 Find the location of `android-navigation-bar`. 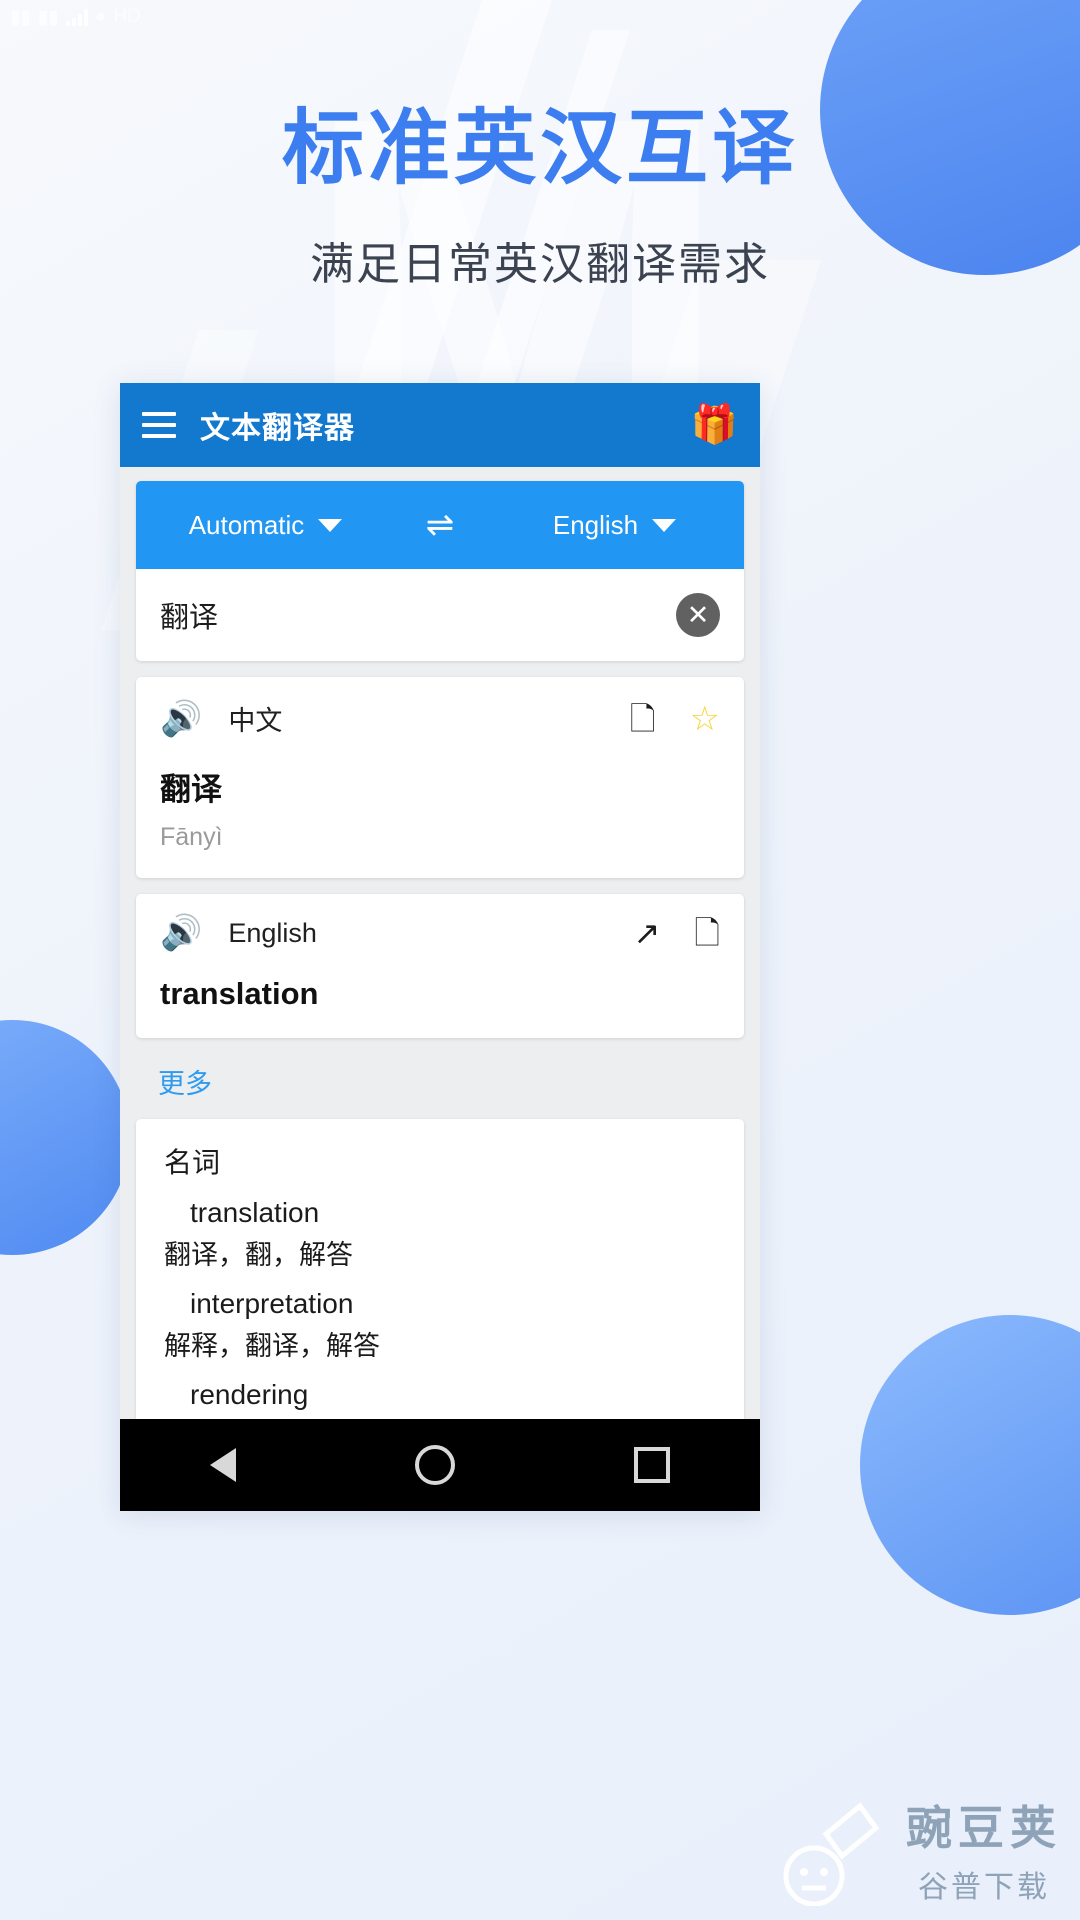

android-navigation-bar is located at coordinates (440, 1465).